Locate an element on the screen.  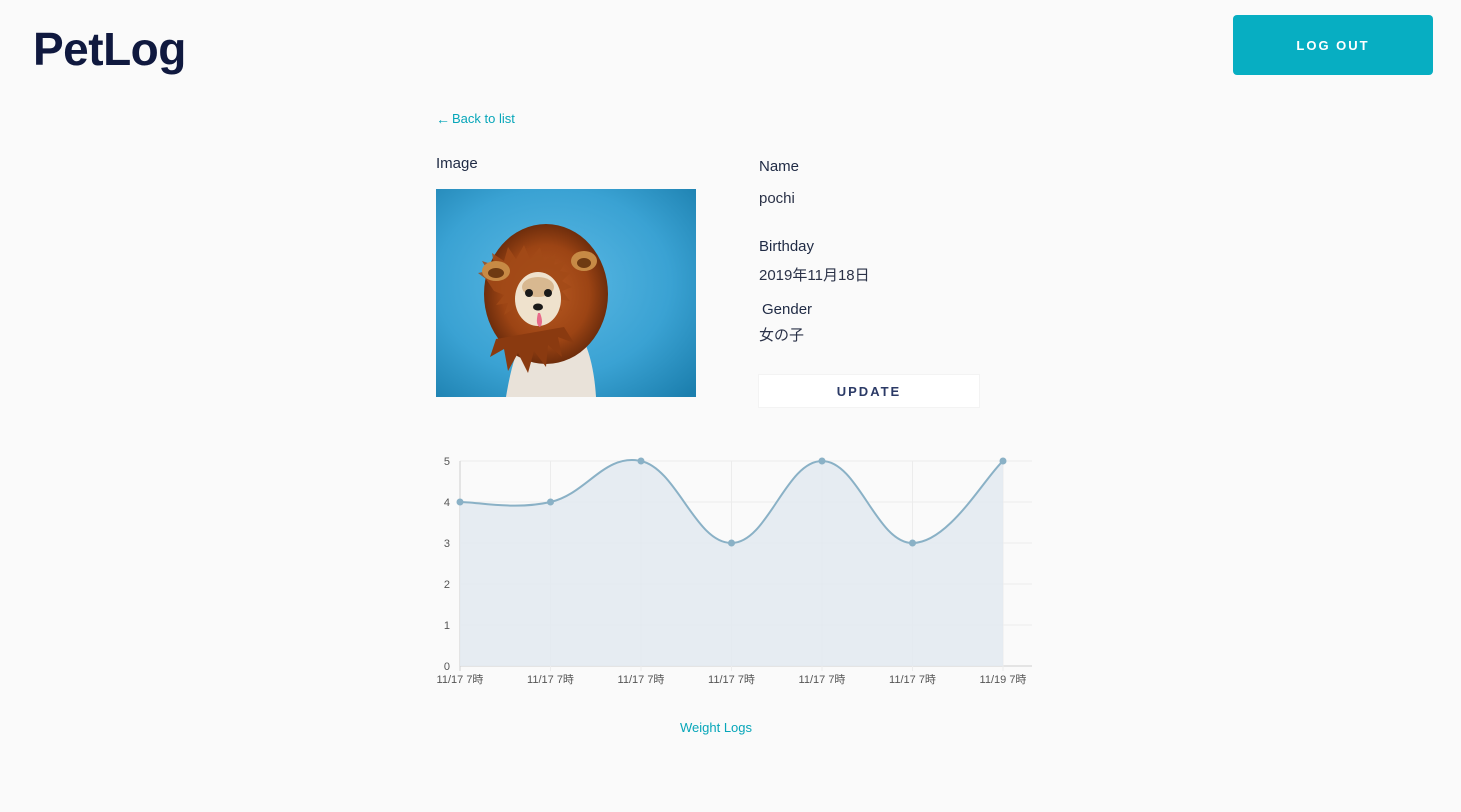
image-label: Image is located at coordinates (457, 163).